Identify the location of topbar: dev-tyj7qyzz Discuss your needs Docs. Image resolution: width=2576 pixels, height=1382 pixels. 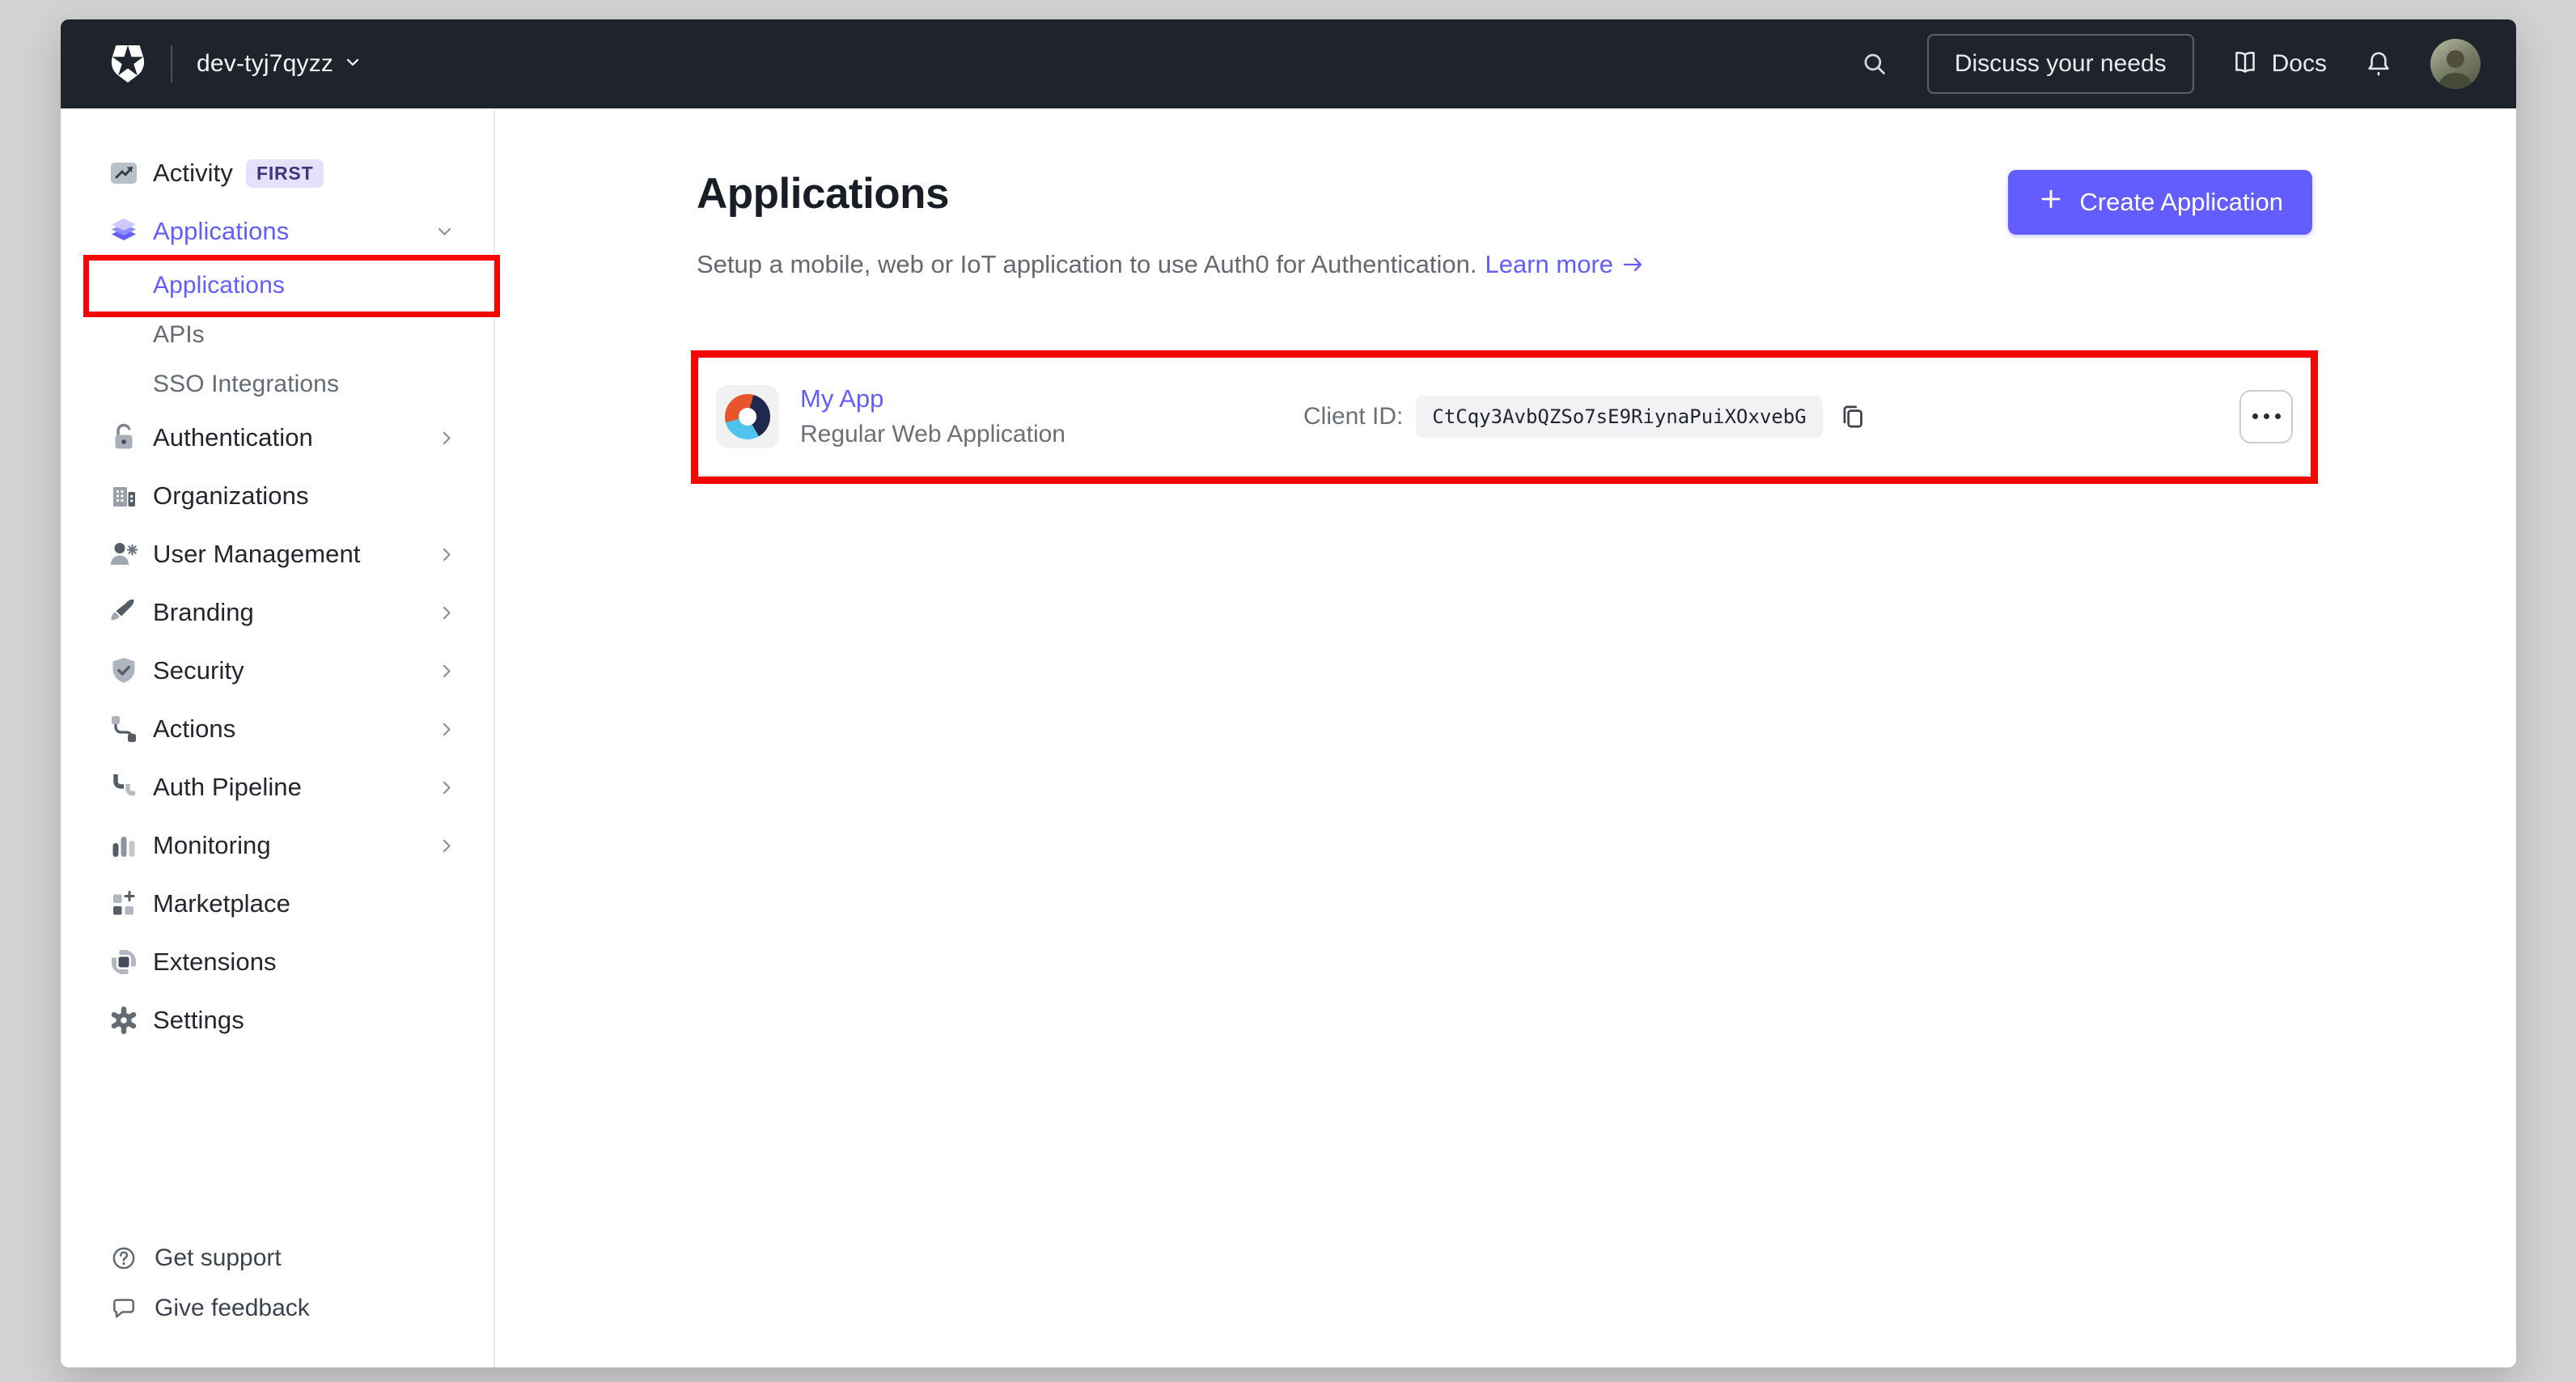
(1288, 63).